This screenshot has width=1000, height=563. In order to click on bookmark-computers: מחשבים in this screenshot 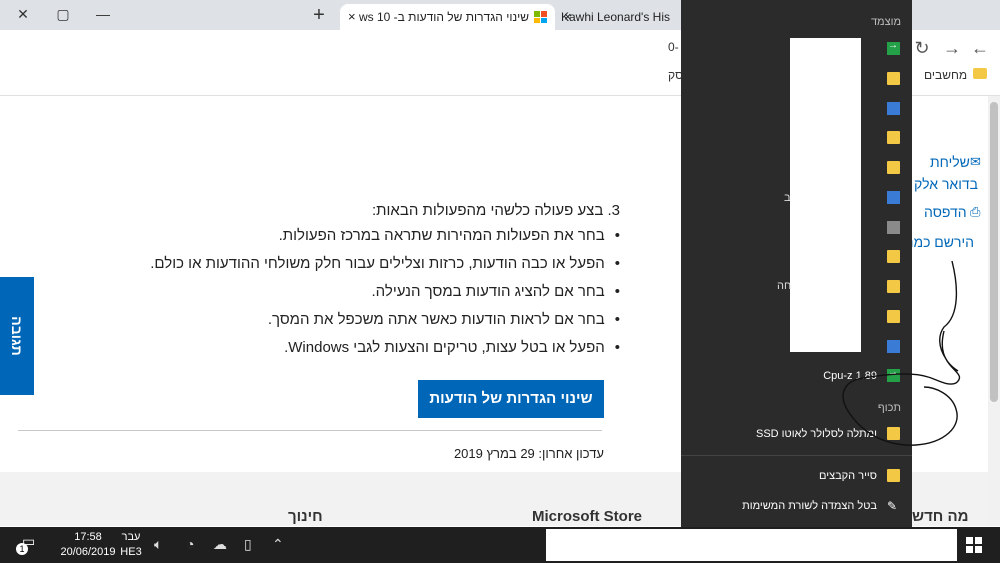, I will do `click(945, 75)`.